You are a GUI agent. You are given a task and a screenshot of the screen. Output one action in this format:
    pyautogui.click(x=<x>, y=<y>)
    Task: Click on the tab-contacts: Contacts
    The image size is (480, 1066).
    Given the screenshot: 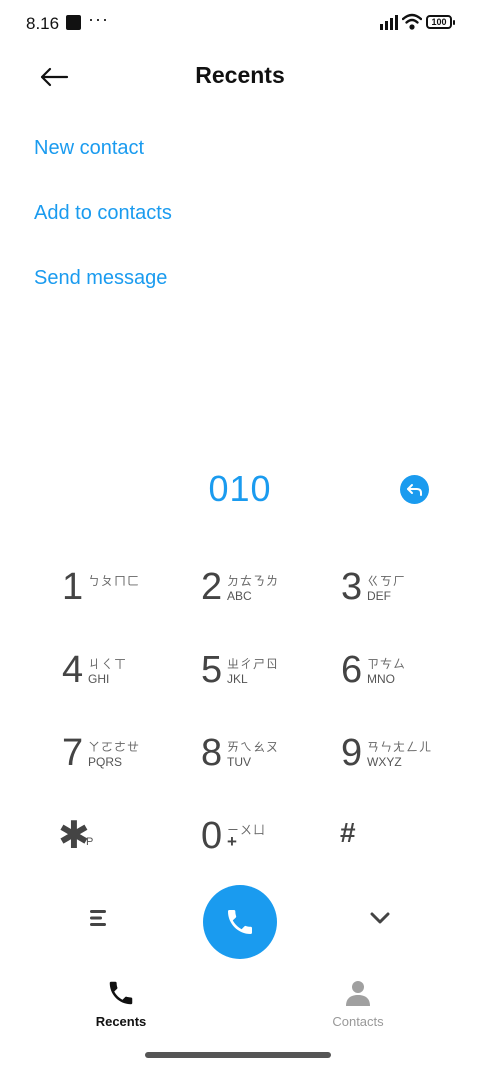 What is the action you would take?
    pyautogui.click(x=358, y=1003)
    